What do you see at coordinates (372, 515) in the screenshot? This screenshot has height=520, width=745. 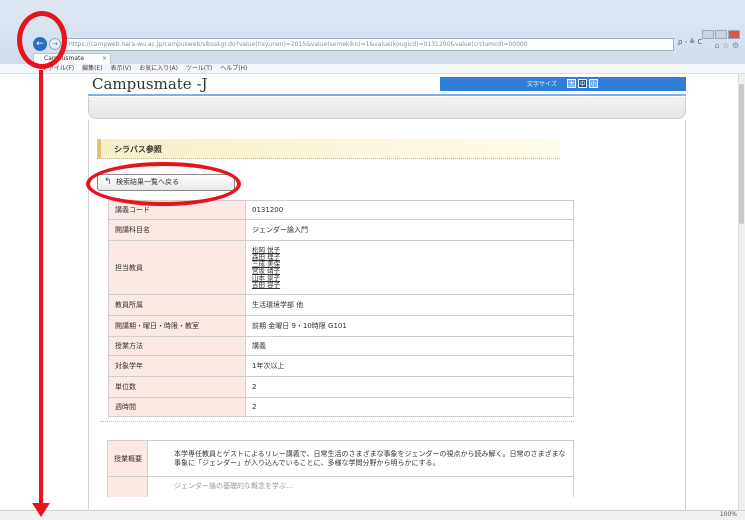 I see `status-bar` at bounding box center [372, 515].